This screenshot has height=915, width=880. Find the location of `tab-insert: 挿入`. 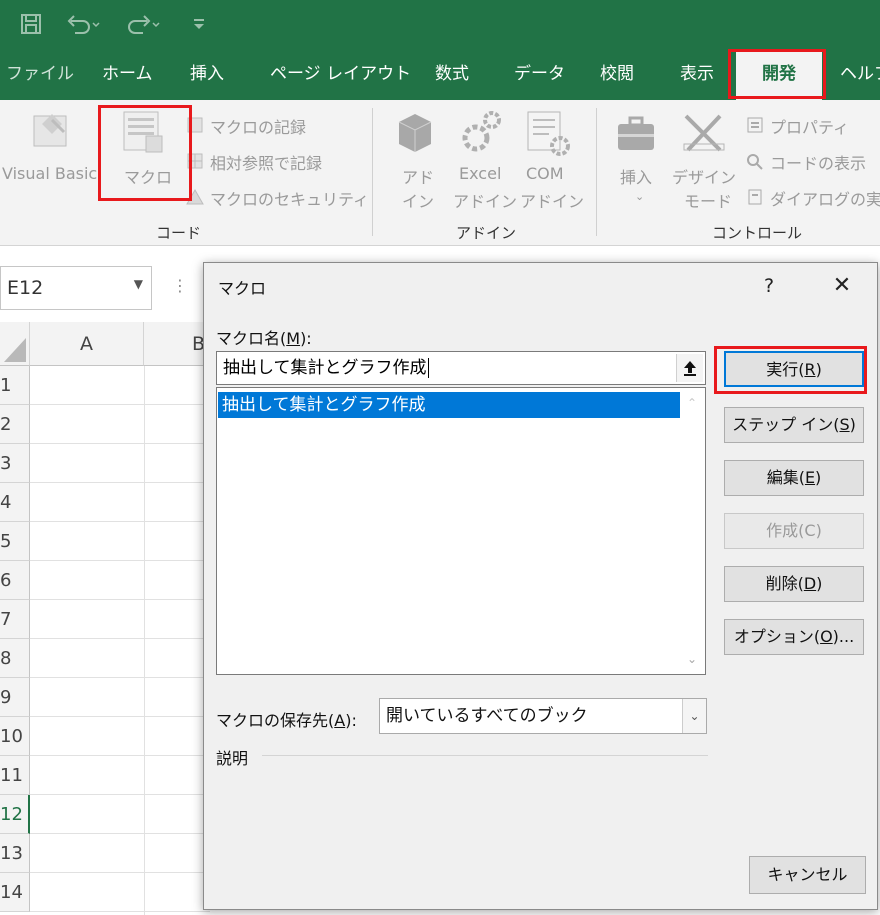

tab-insert: 挿入 is located at coordinates (207, 74).